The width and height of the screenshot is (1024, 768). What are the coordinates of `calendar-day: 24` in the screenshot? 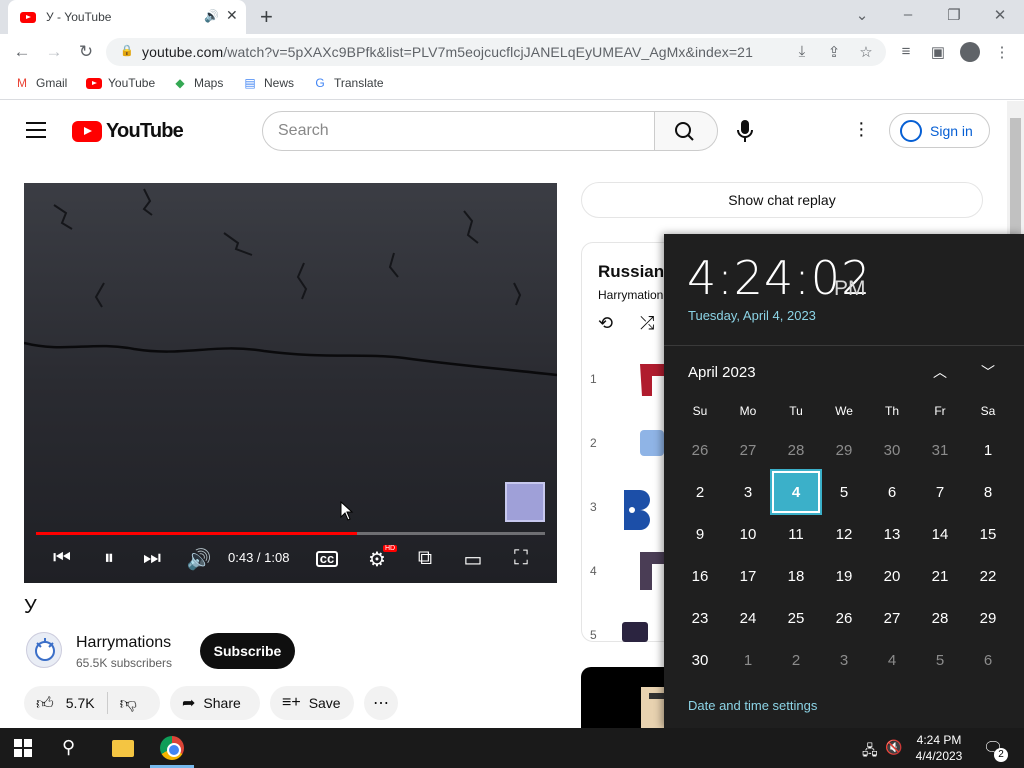 It's located at (748, 618).